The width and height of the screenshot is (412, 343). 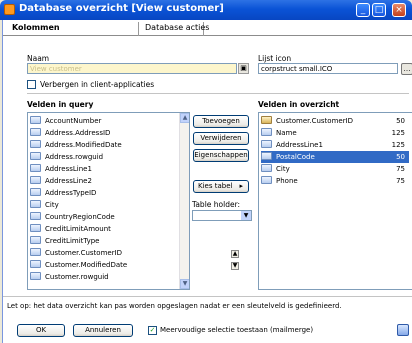 What do you see at coordinates (121, 8) in the screenshot?
I see `window-title: Database overzicht [View customer]` at bounding box center [121, 8].